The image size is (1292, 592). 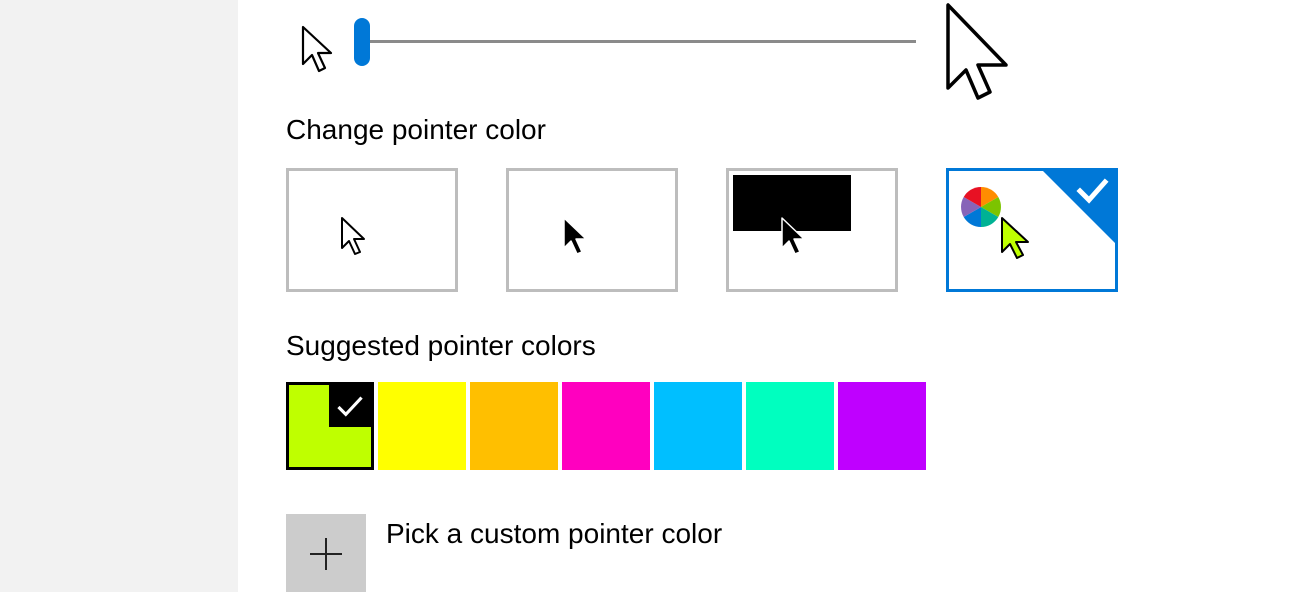 What do you see at coordinates (592, 230) in the screenshot?
I see `pointer-color-black-option` at bounding box center [592, 230].